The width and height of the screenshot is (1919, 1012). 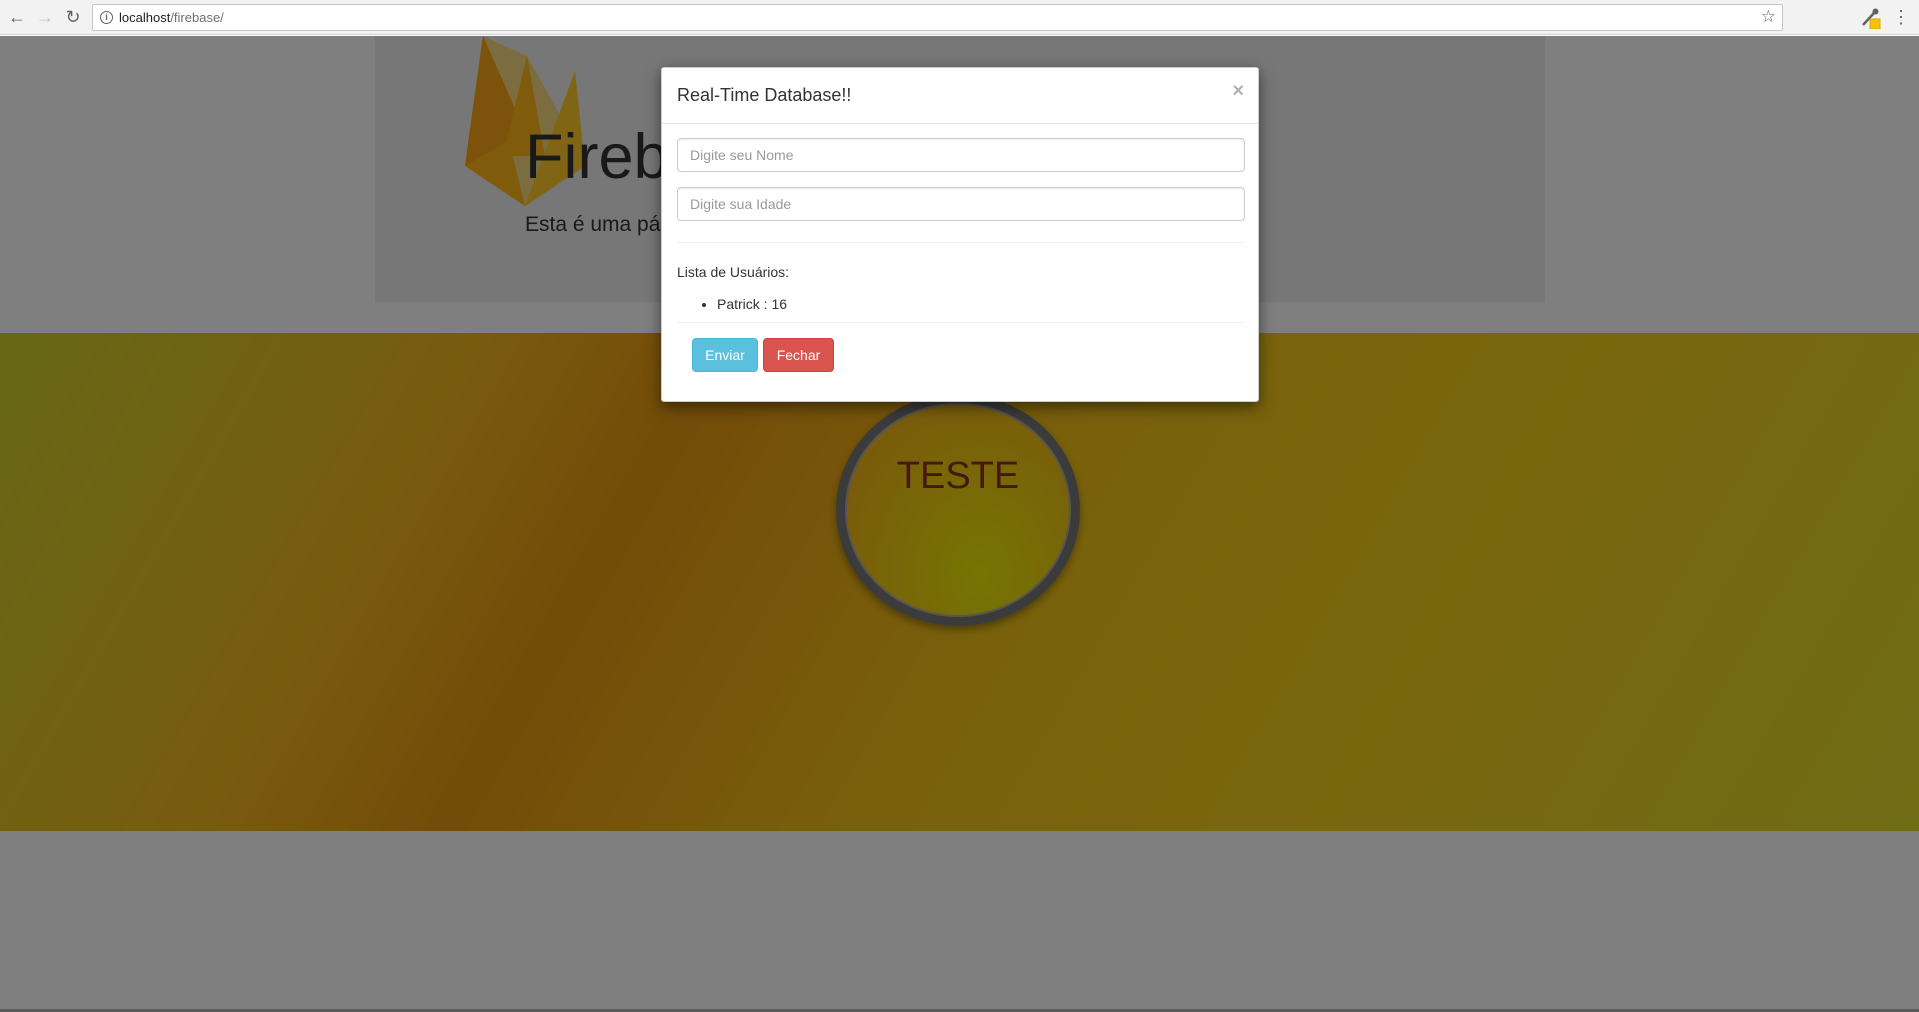 I want to click on reload-icon: ↻, so click(x=73, y=17).